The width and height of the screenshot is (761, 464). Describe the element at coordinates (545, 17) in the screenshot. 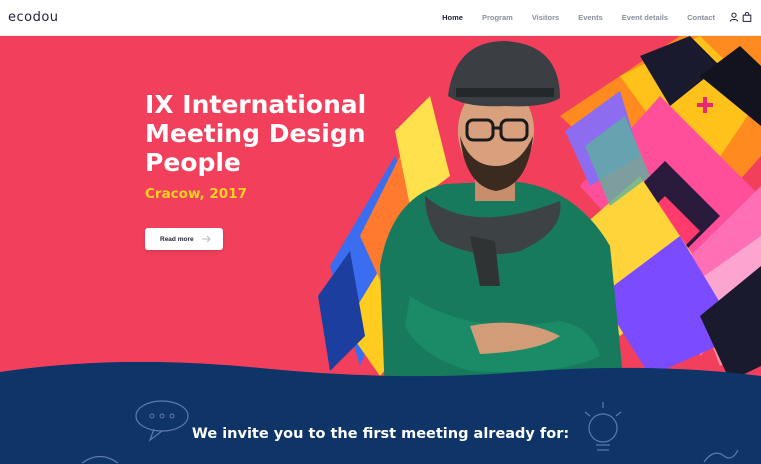

I see `nav-item-visitors: Visitors` at that location.